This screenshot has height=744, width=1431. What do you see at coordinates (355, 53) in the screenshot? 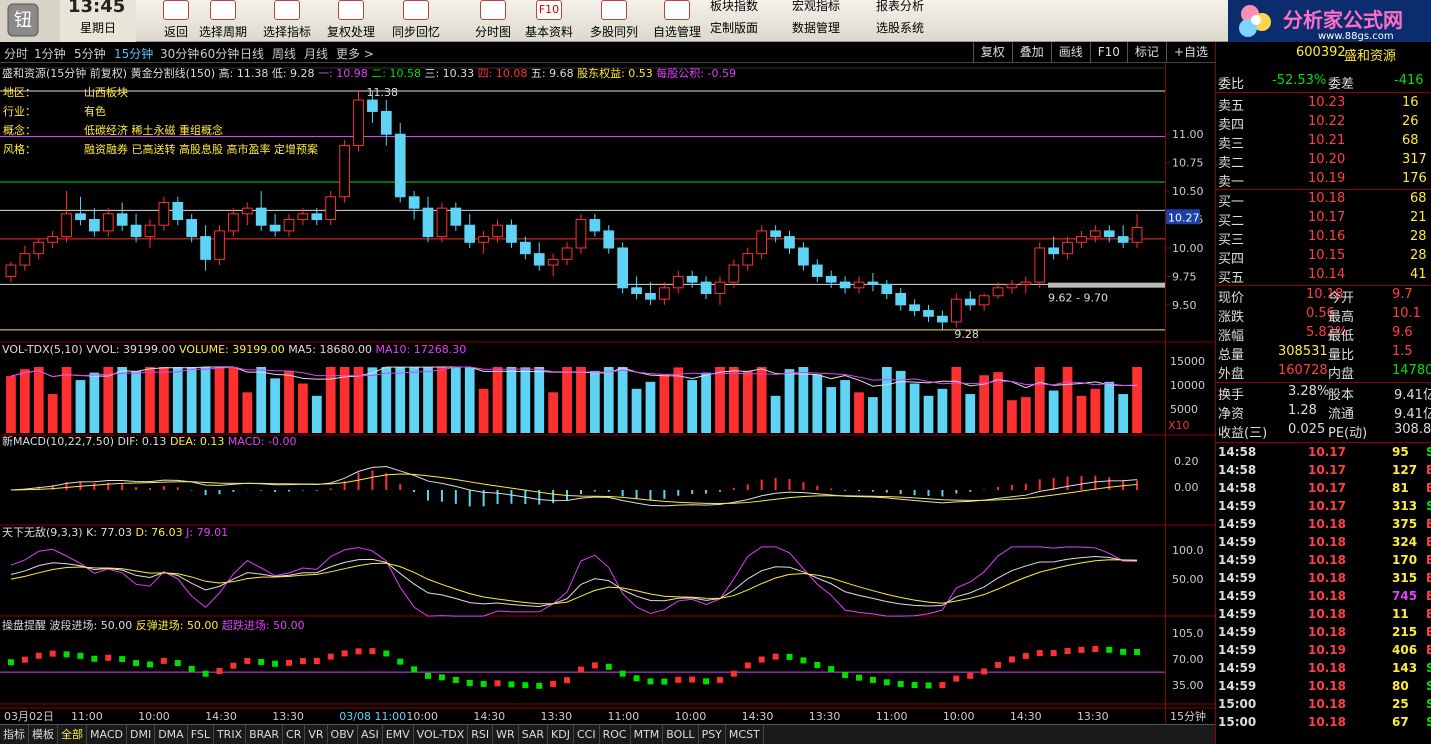
I see `period-tab-10: 更多 >` at bounding box center [355, 53].